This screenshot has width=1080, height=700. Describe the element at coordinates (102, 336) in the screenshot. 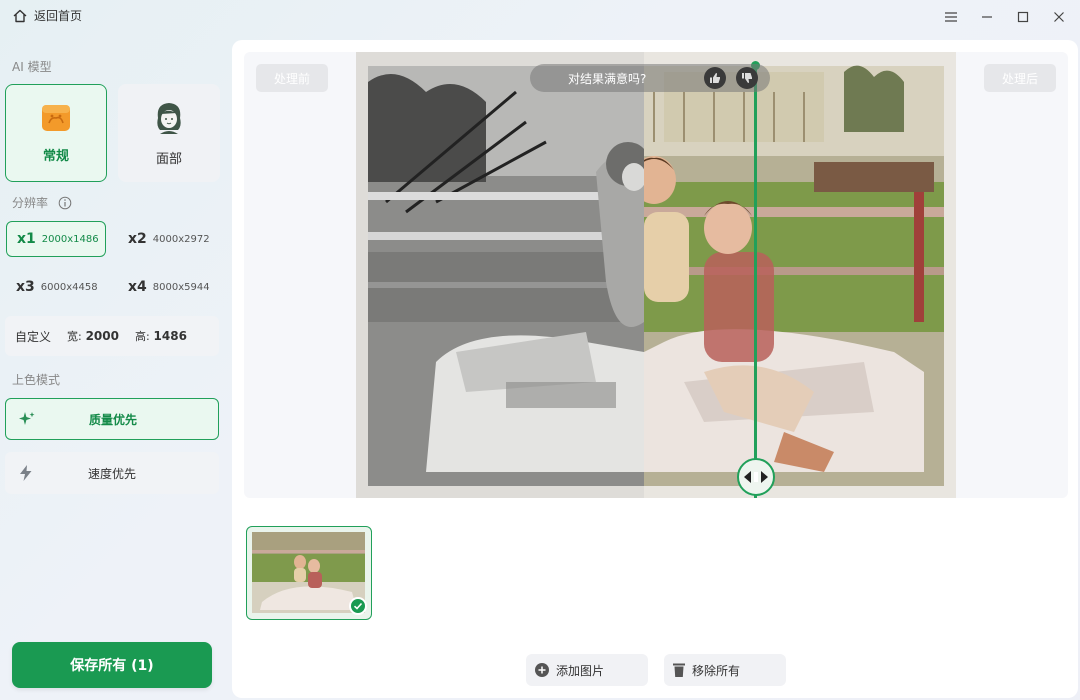

I see `custom-width-value: 2000` at that location.